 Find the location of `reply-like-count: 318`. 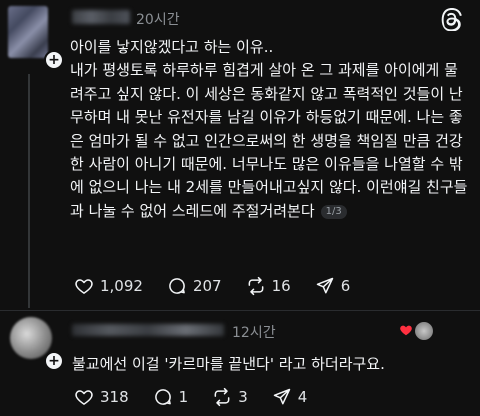

reply-like-count: 318 is located at coordinates (114, 397).